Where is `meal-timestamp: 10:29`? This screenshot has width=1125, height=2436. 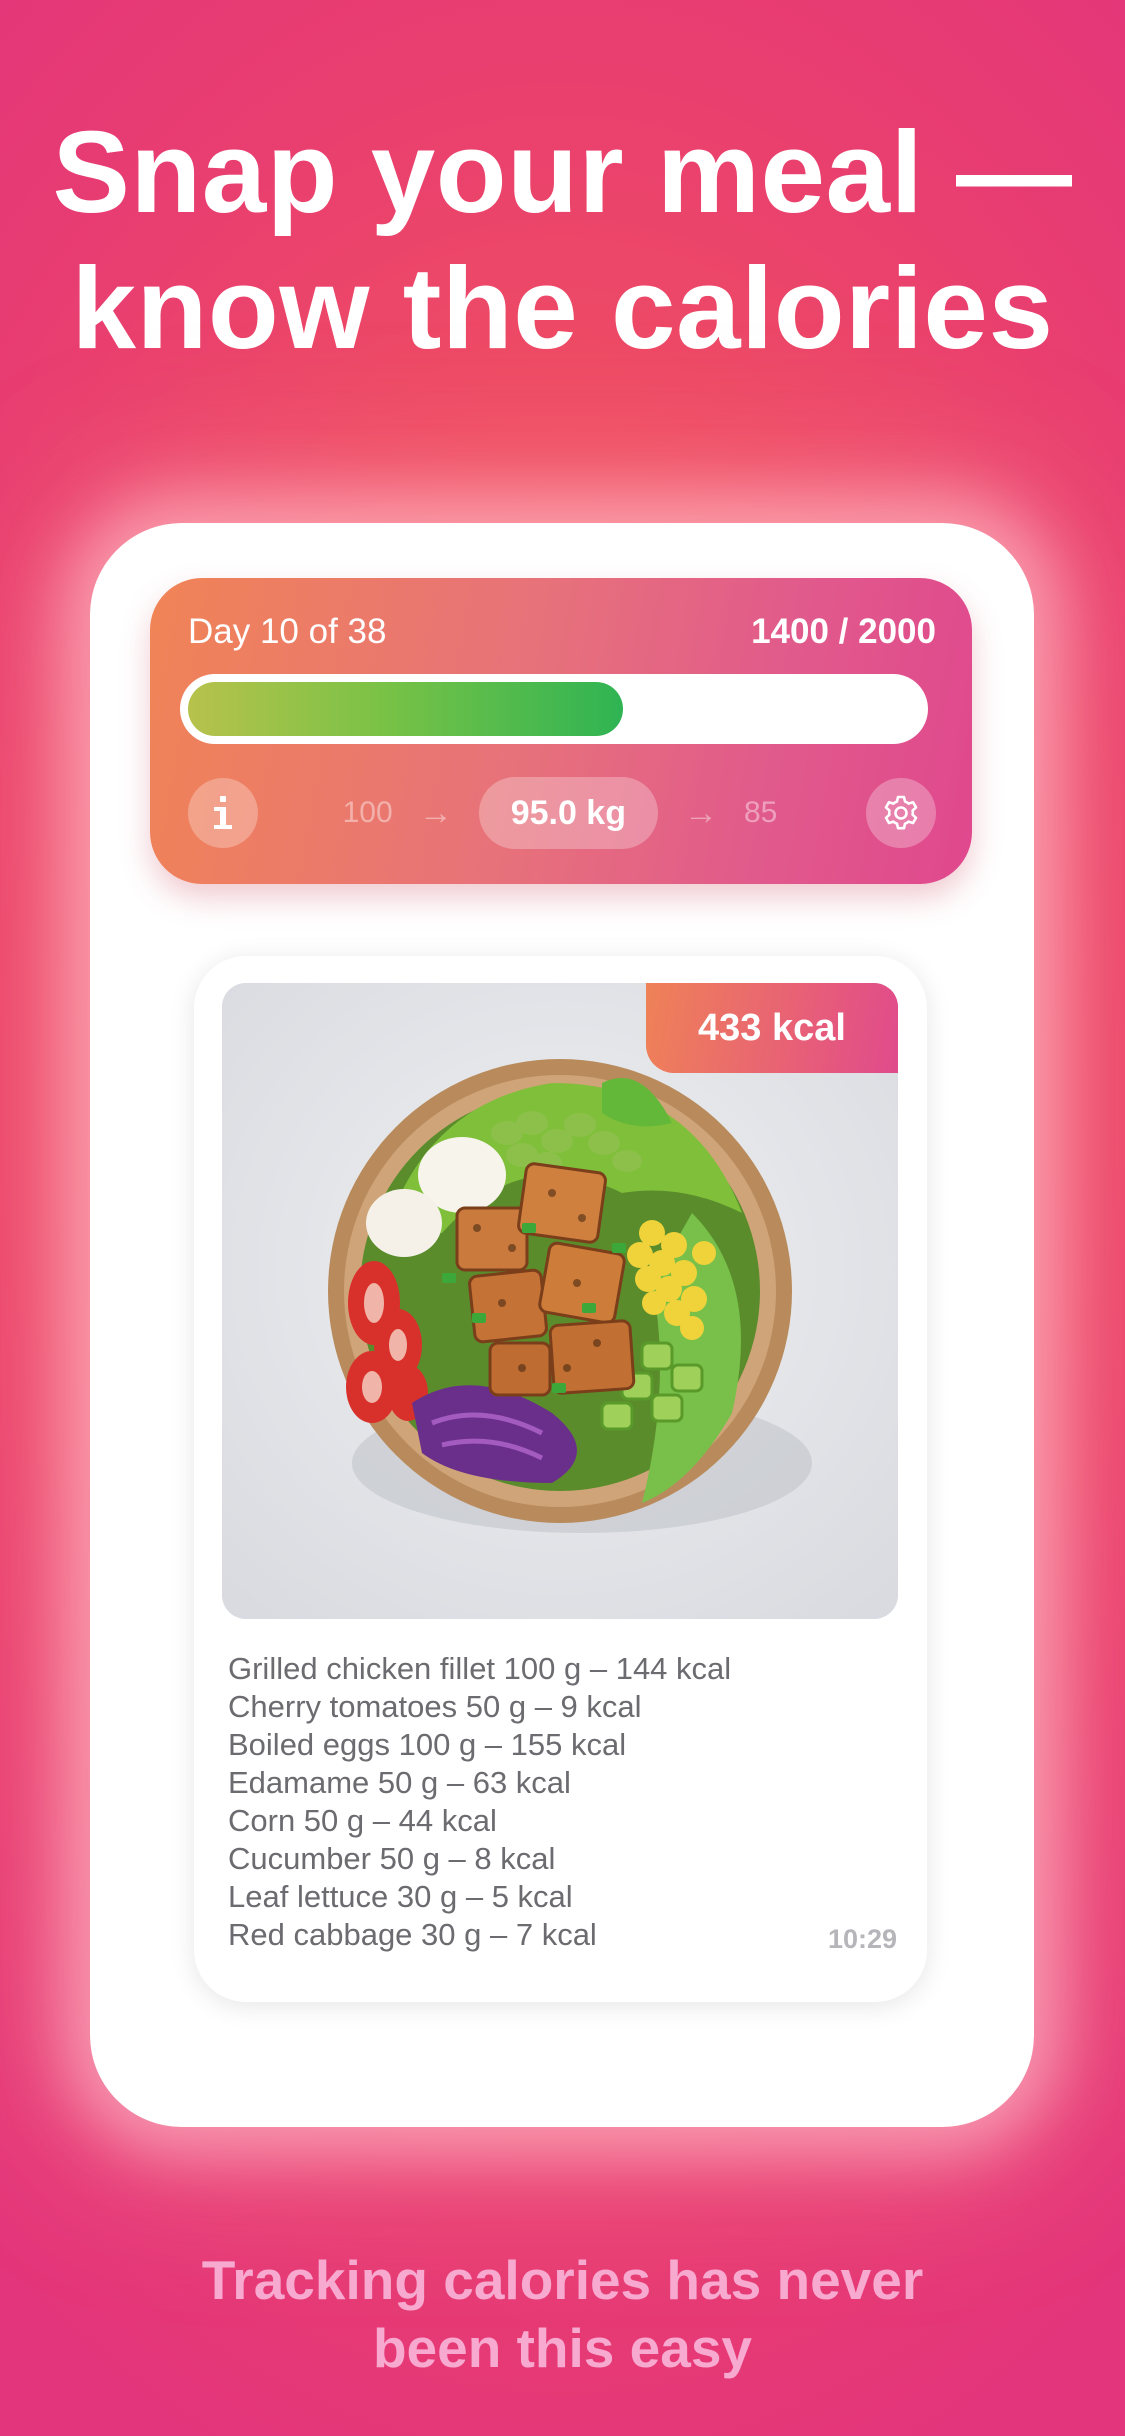 meal-timestamp: 10:29 is located at coordinates (862, 1939).